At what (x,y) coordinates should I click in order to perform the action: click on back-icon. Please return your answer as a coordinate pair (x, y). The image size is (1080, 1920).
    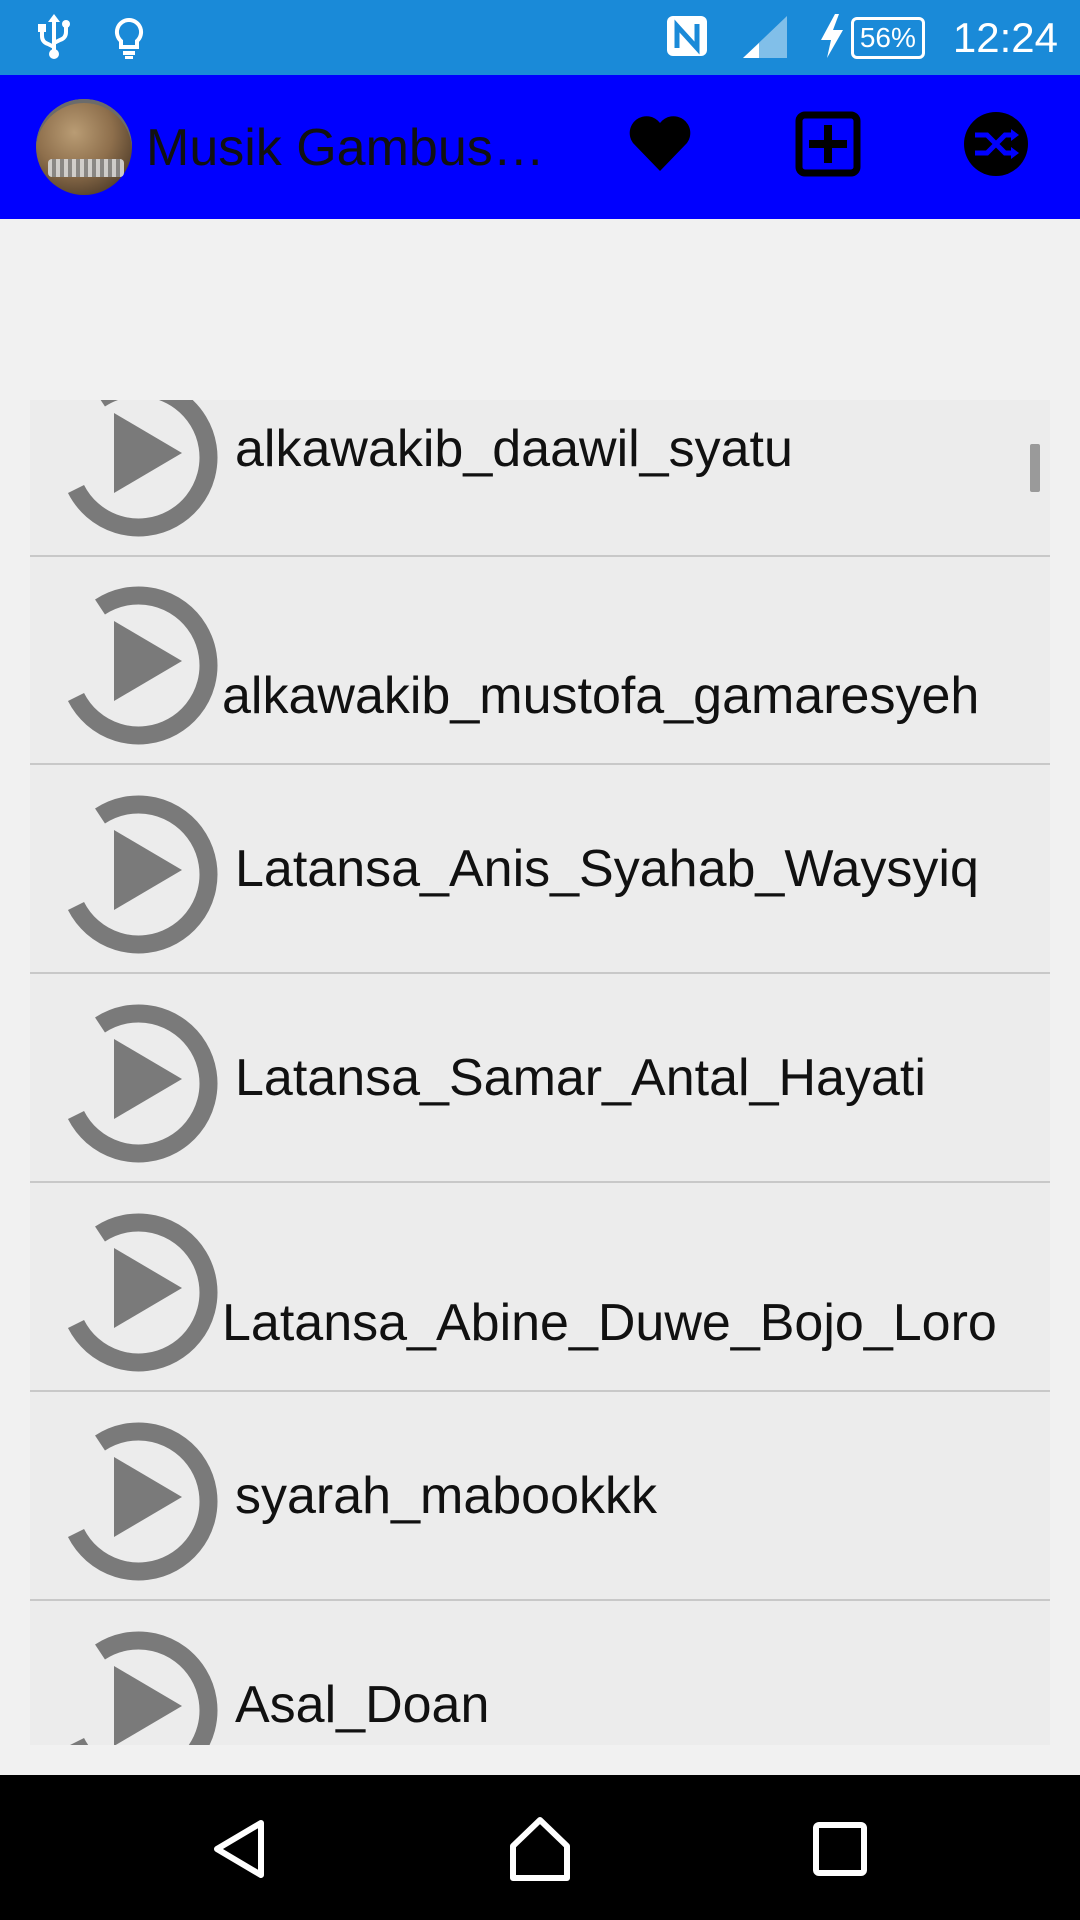
    Looking at the image, I should click on (241, 1851).